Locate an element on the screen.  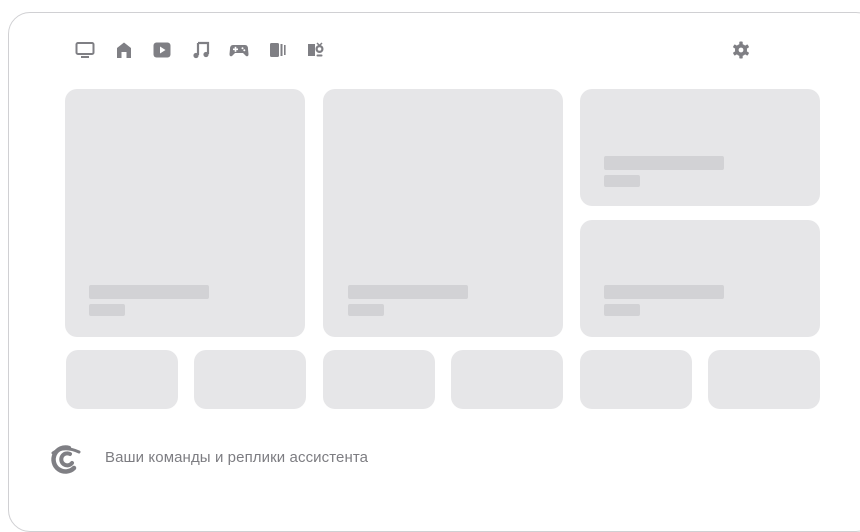
tv-icon is located at coordinates (85, 50).